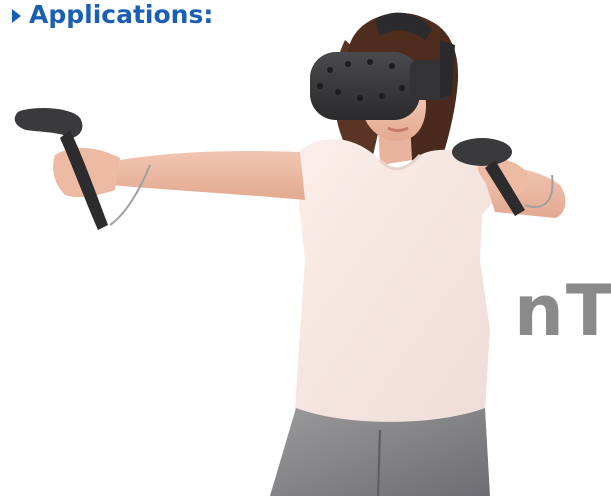 The image size is (611, 496). I want to click on left-arm, so click(207, 175).